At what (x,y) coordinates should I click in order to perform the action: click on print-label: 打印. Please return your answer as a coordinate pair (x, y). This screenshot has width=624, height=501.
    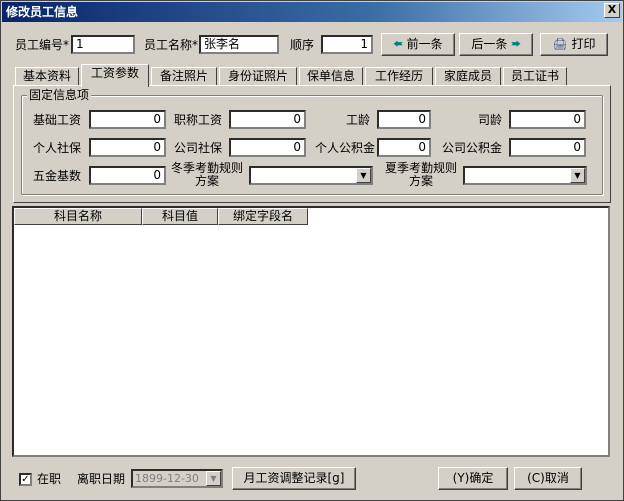
    Looking at the image, I should click on (583, 44).